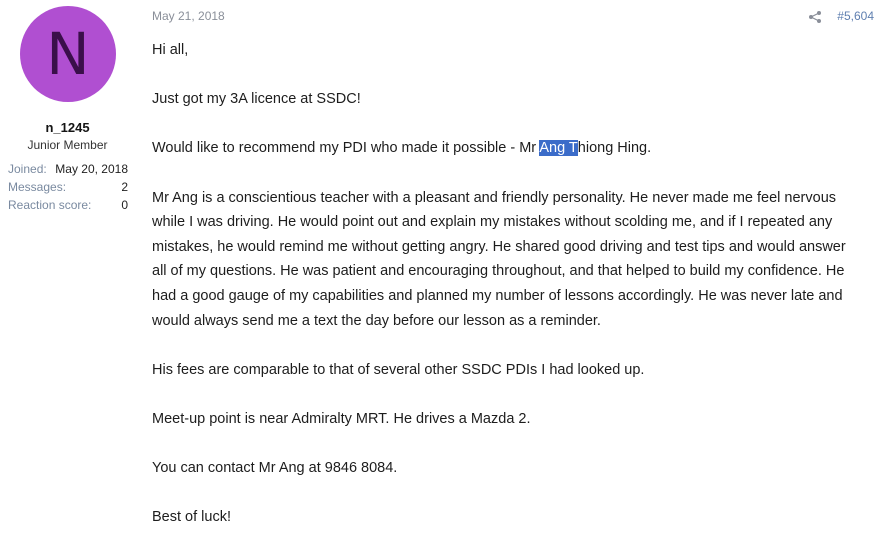 The image size is (882, 533). Describe the element at coordinates (558, 148) in the screenshot. I see `selected-text: Ang T` at that location.